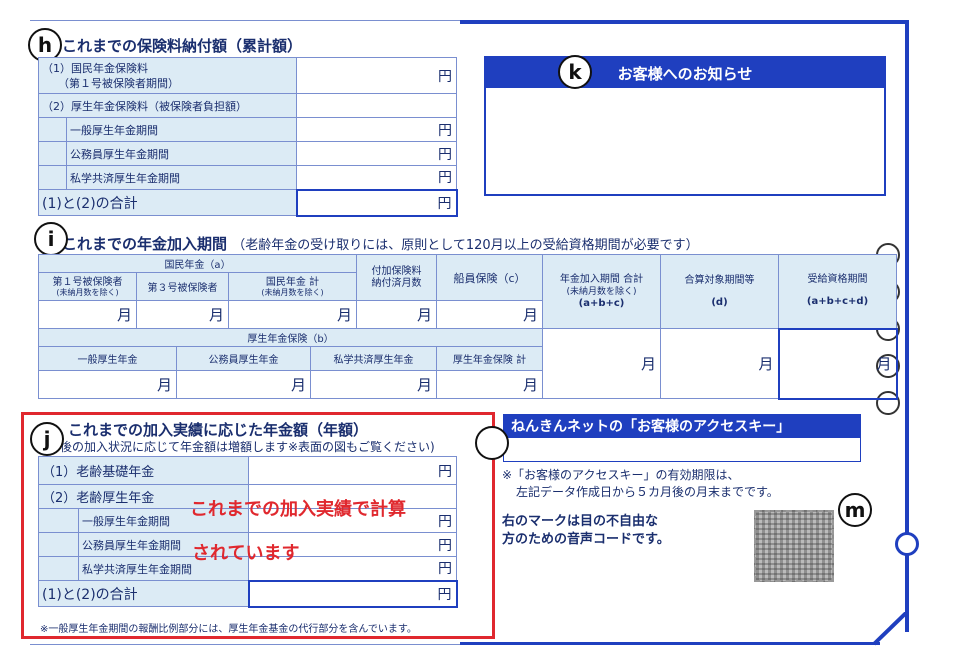 Image resolution: width=960 pixels, height=660 pixels. What do you see at coordinates (492, 443) in the screenshot?
I see `marker-blank` at bounding box center [492, 443].